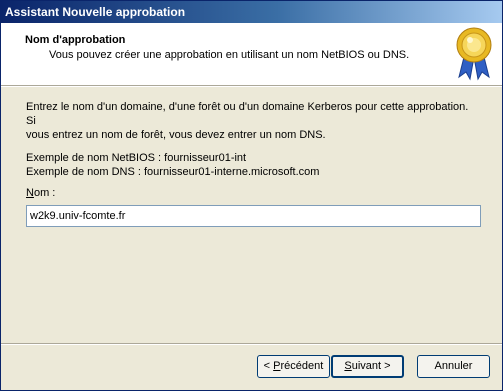  What do you see at coordinates (95, 12) in the screenshot?
I see `window-title: Assistant Nouvelle approbation` at bounding box center [95, 12].